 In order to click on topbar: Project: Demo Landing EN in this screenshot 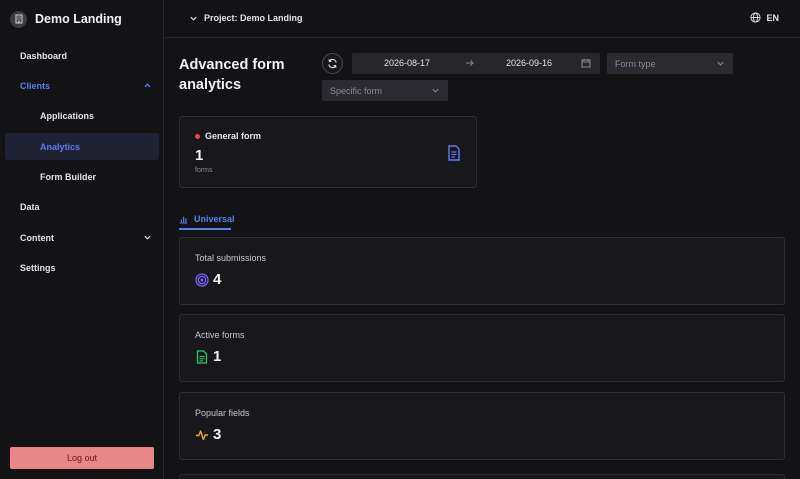, I will do `click(482, 19)`.